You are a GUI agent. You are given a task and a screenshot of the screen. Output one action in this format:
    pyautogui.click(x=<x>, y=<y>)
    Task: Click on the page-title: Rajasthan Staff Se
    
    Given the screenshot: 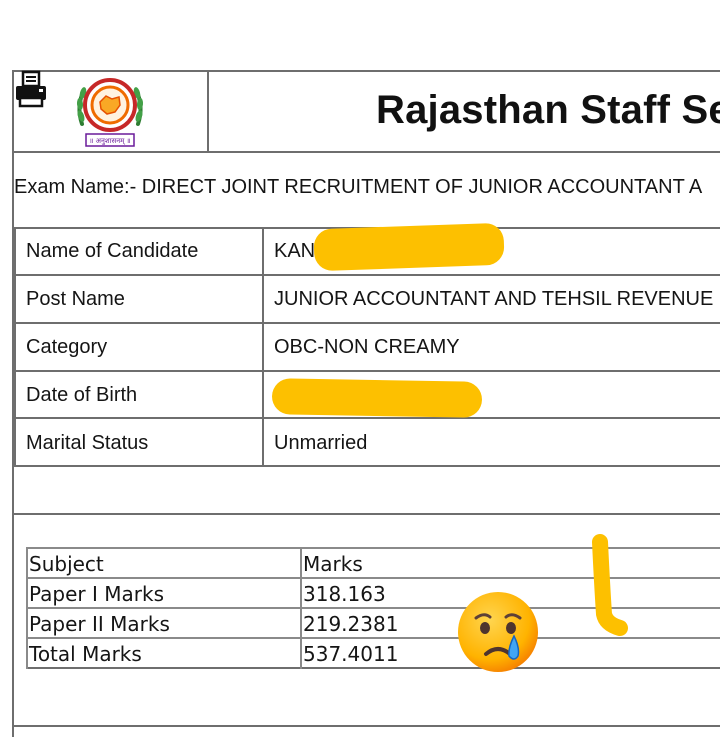 What is the action you would take?
    pyautogui.click(x=548, y=110)
    